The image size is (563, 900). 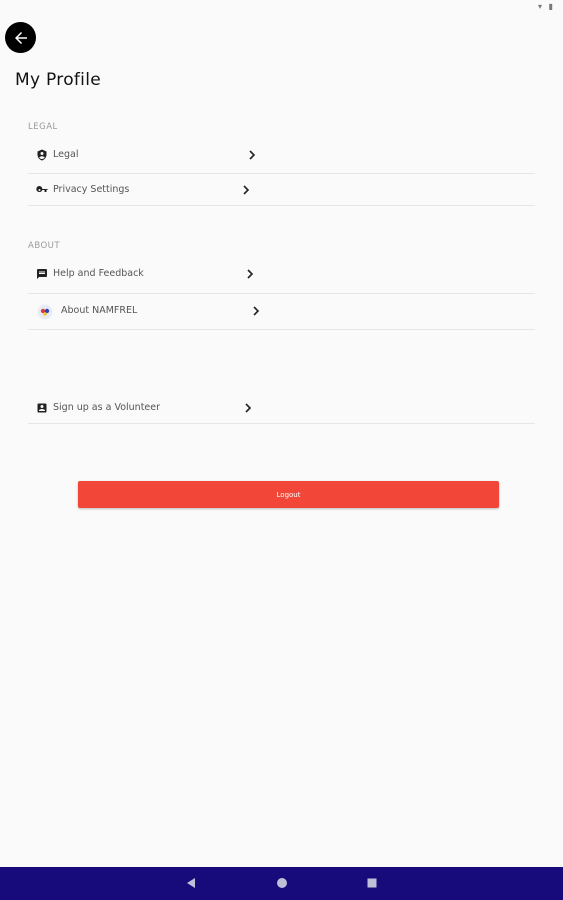 I want to click on page-title: My Profile, so click(x=58, y=80).